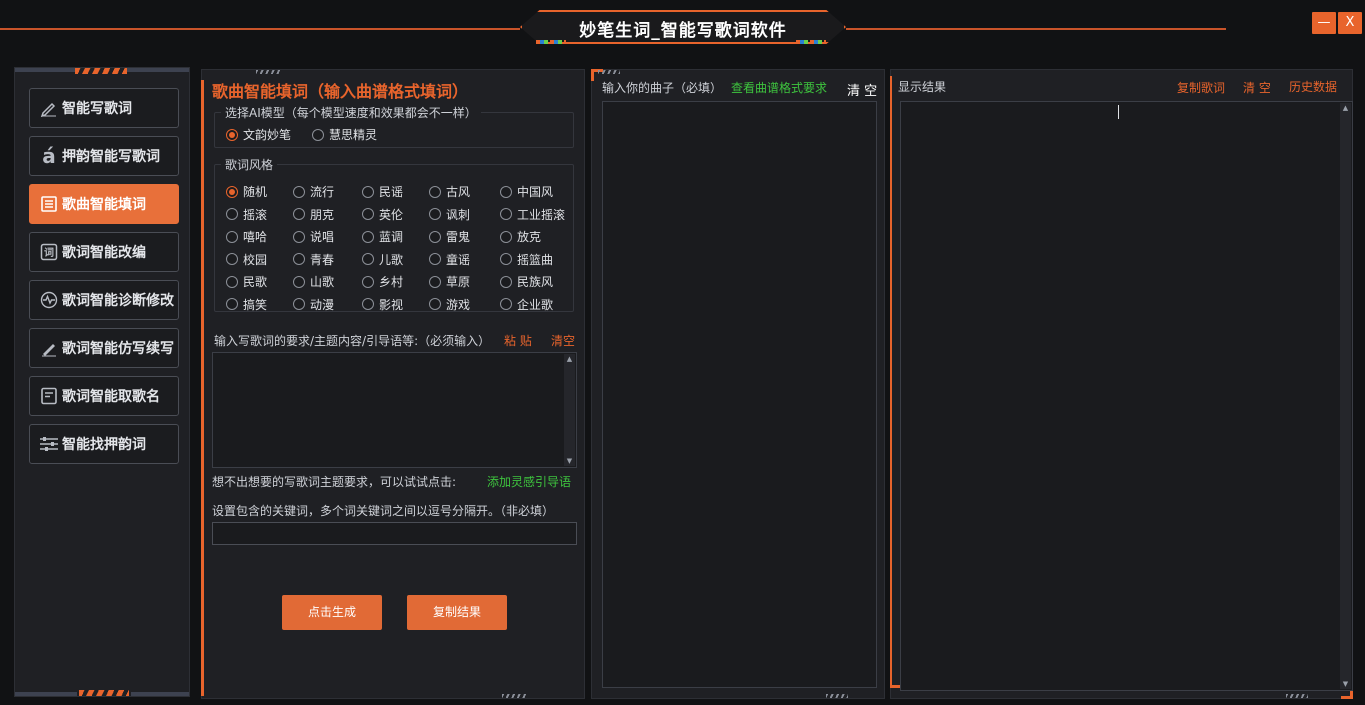 Image resolution: width=1365 pixels, height=705 pixels. I want to click on style-radio: 动漫, so click(313, 304).